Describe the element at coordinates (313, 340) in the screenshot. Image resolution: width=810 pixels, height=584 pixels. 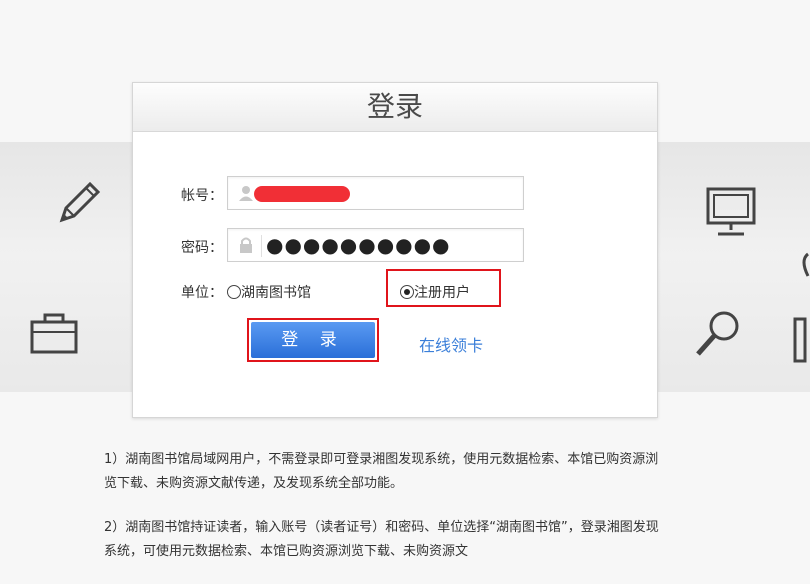
I see `login-button: 登 录` at that location.